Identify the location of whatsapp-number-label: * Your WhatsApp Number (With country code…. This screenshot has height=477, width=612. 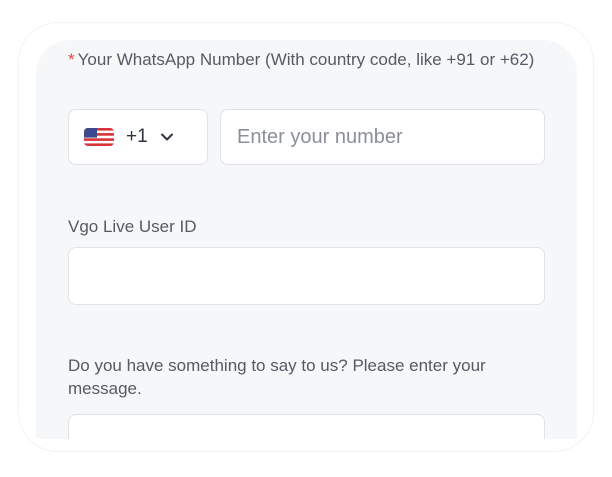
(308, 59).